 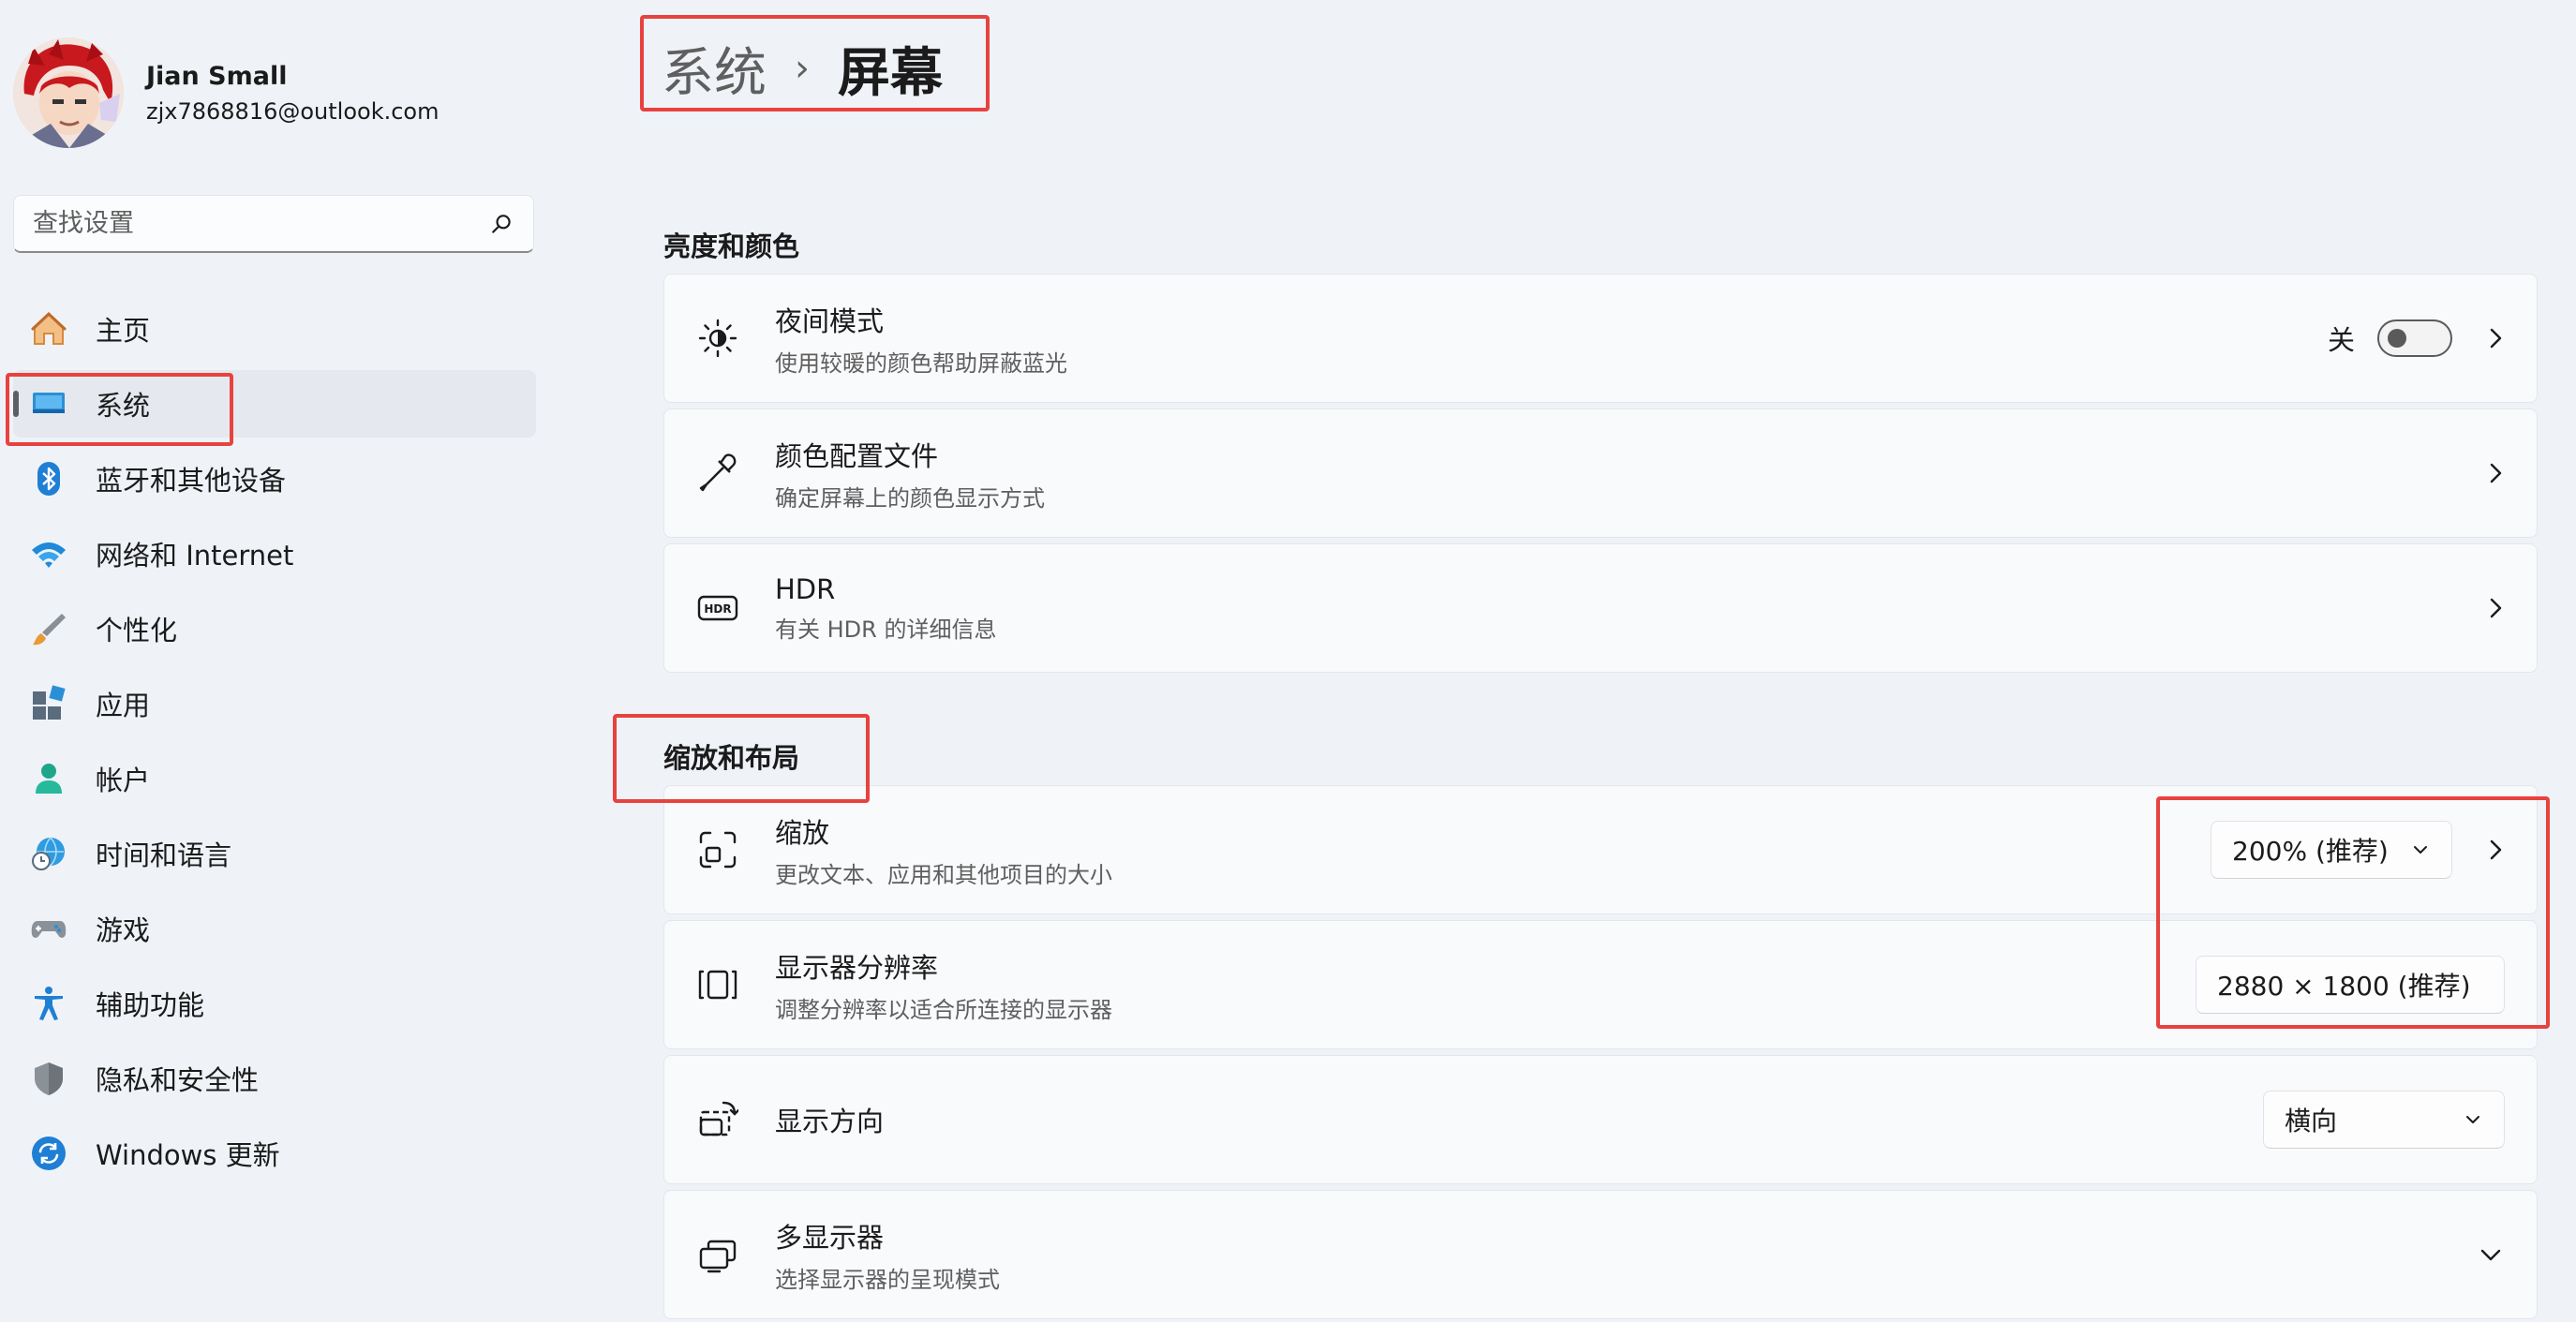 I want to click on sidebar-item-apps: 应用, so click(x=274, y=703).